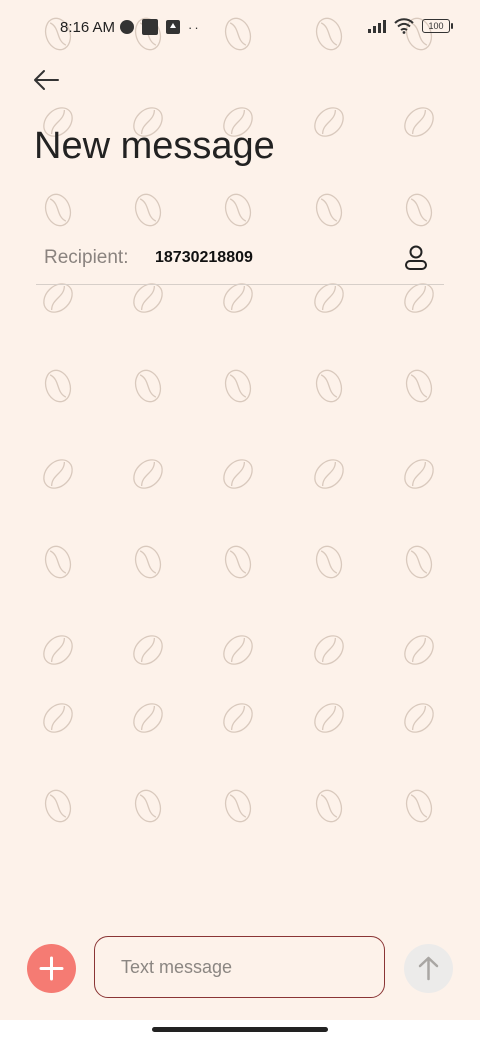  Describe the element at coordinates (194, 27) in the screenshot. I see `dots-icon: ··` at that location.